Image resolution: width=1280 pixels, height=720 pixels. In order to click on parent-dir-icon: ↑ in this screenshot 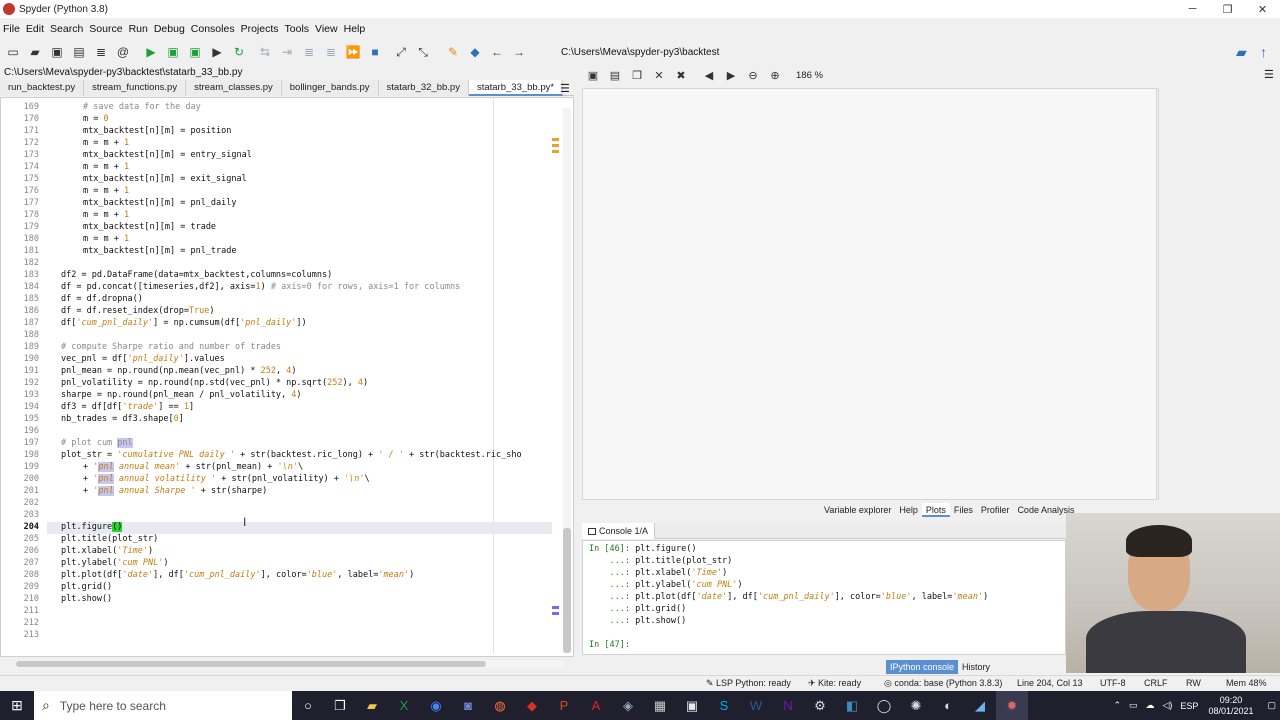, I will do `click(1263, 52)`.